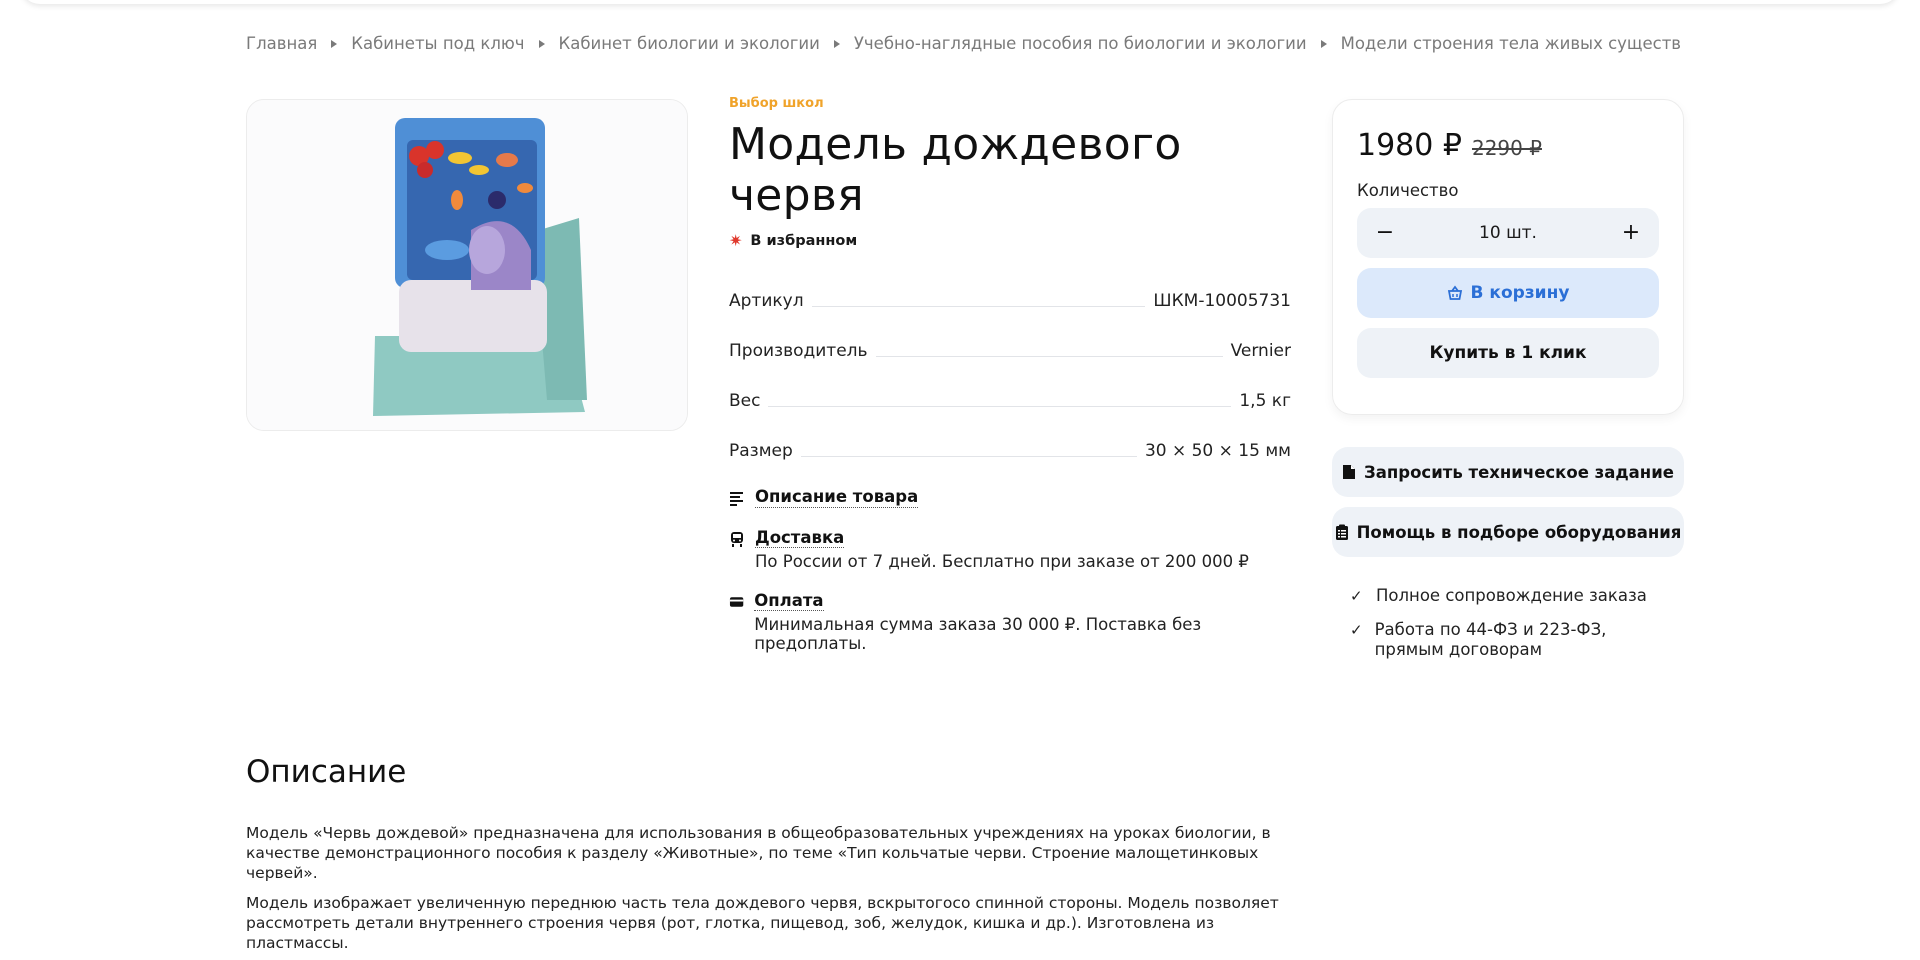 The image size is (1920, 960). What do you see at coordinates (1010, 240) in the screenshot?
I see `favorite-toggle: ✷ В избранном` at bounding box center [1010, 240].